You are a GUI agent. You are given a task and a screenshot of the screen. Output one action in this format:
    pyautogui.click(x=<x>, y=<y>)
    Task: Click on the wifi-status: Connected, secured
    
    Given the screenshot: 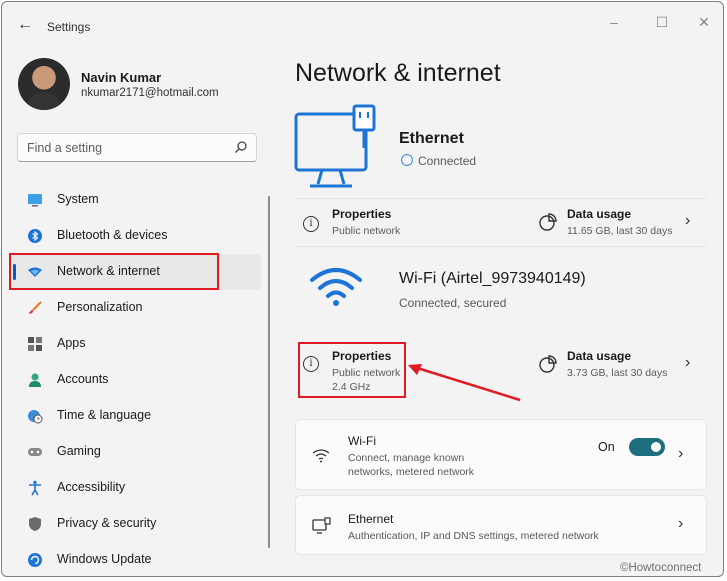 What is the action you would take?
    pyautogui.click(x=453, y=303)
    